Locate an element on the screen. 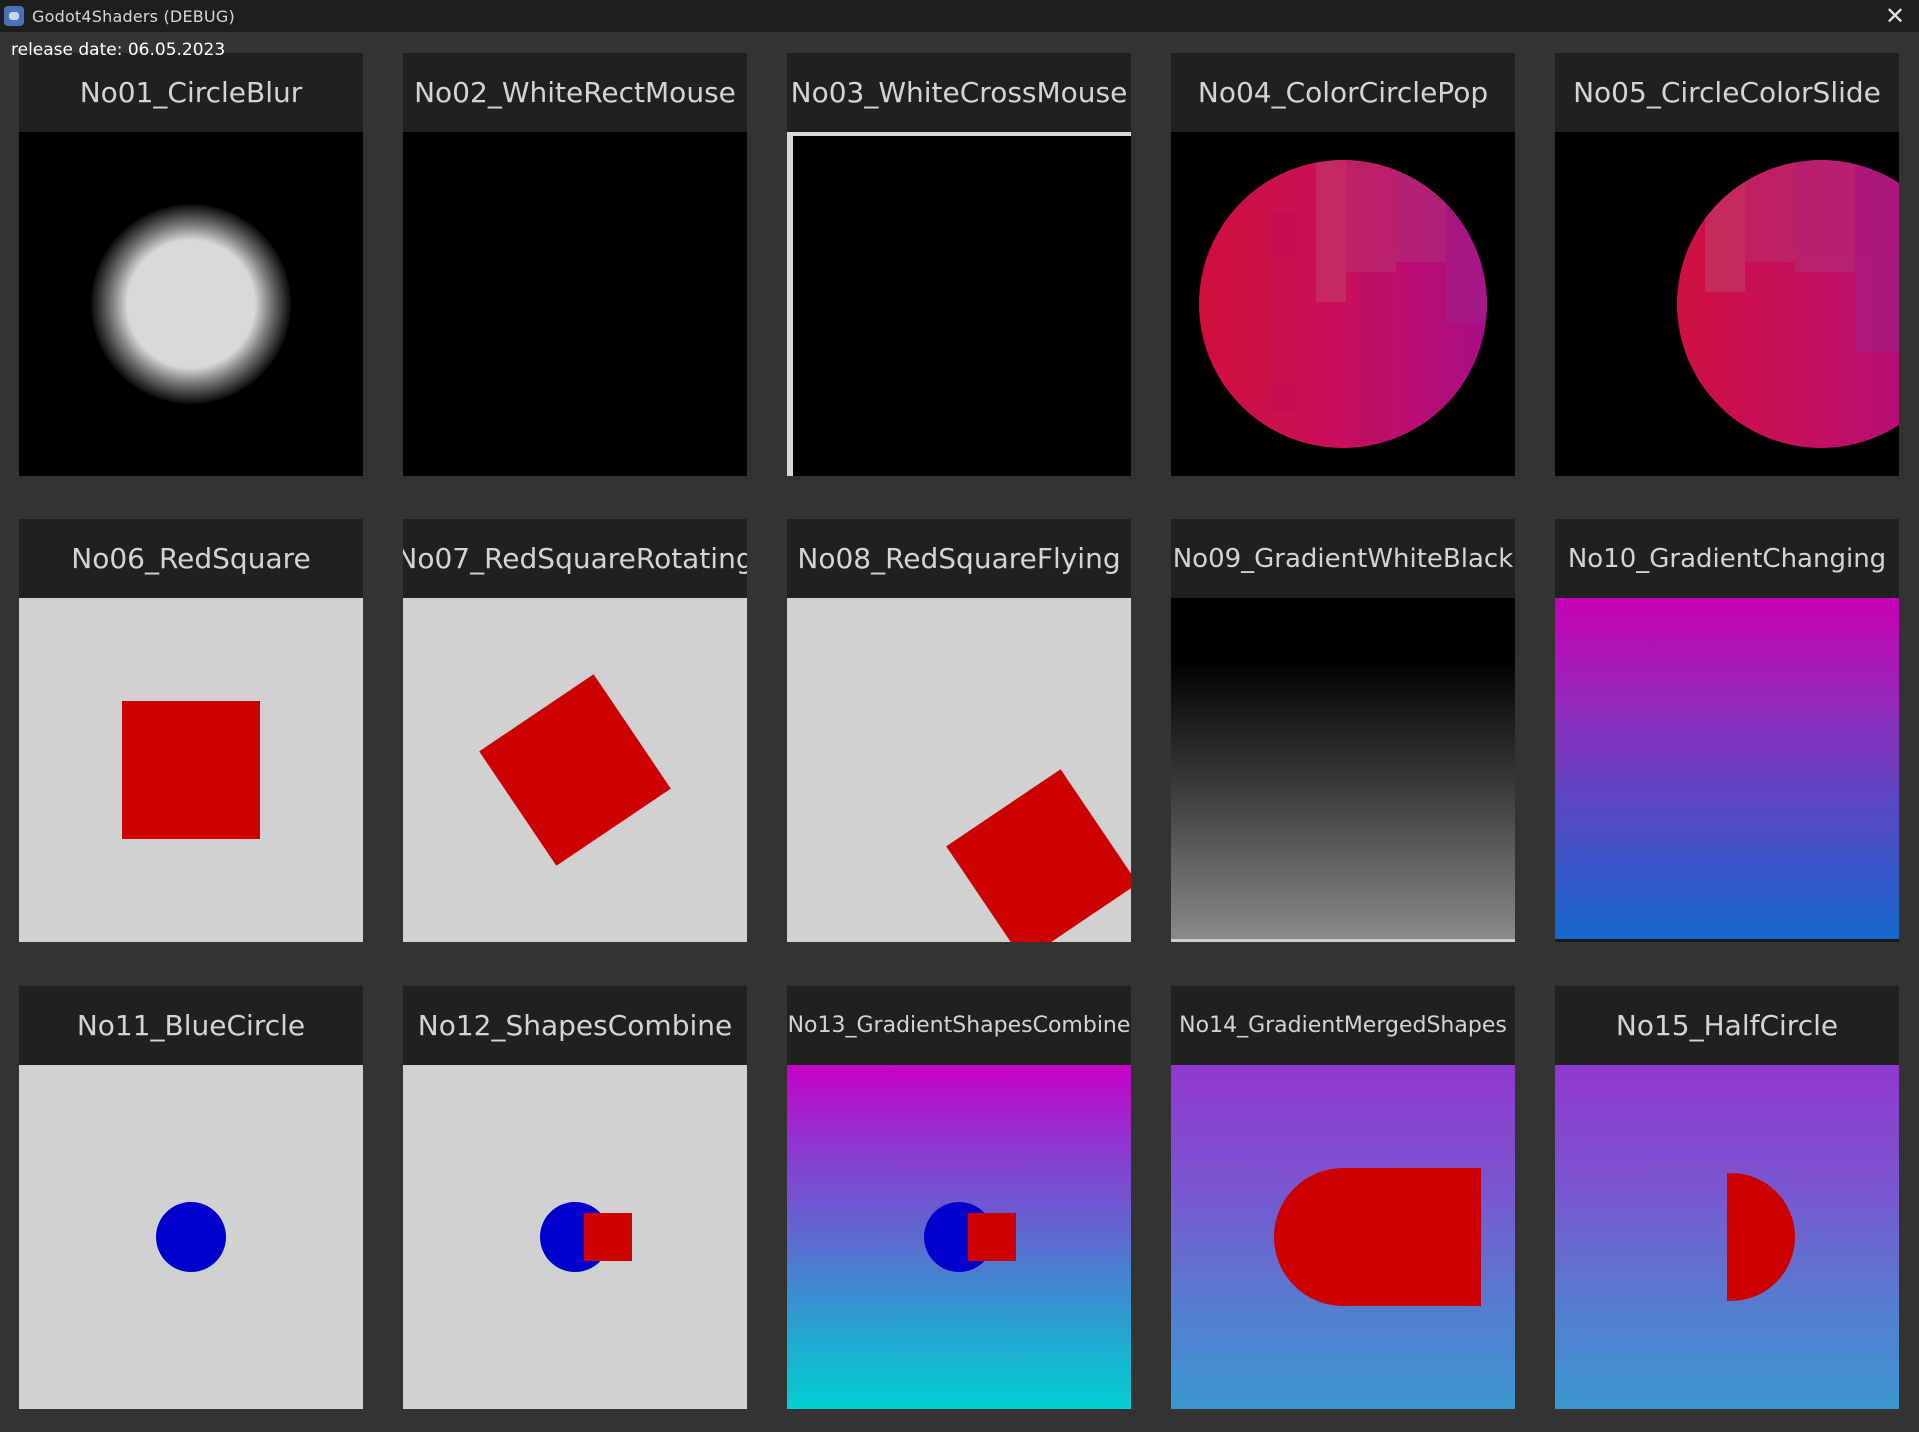 The width and height of the screenshot is (1919, 1432). shader-card-05: No05_CircleColorSlide is located at coordinates (1727, 264).